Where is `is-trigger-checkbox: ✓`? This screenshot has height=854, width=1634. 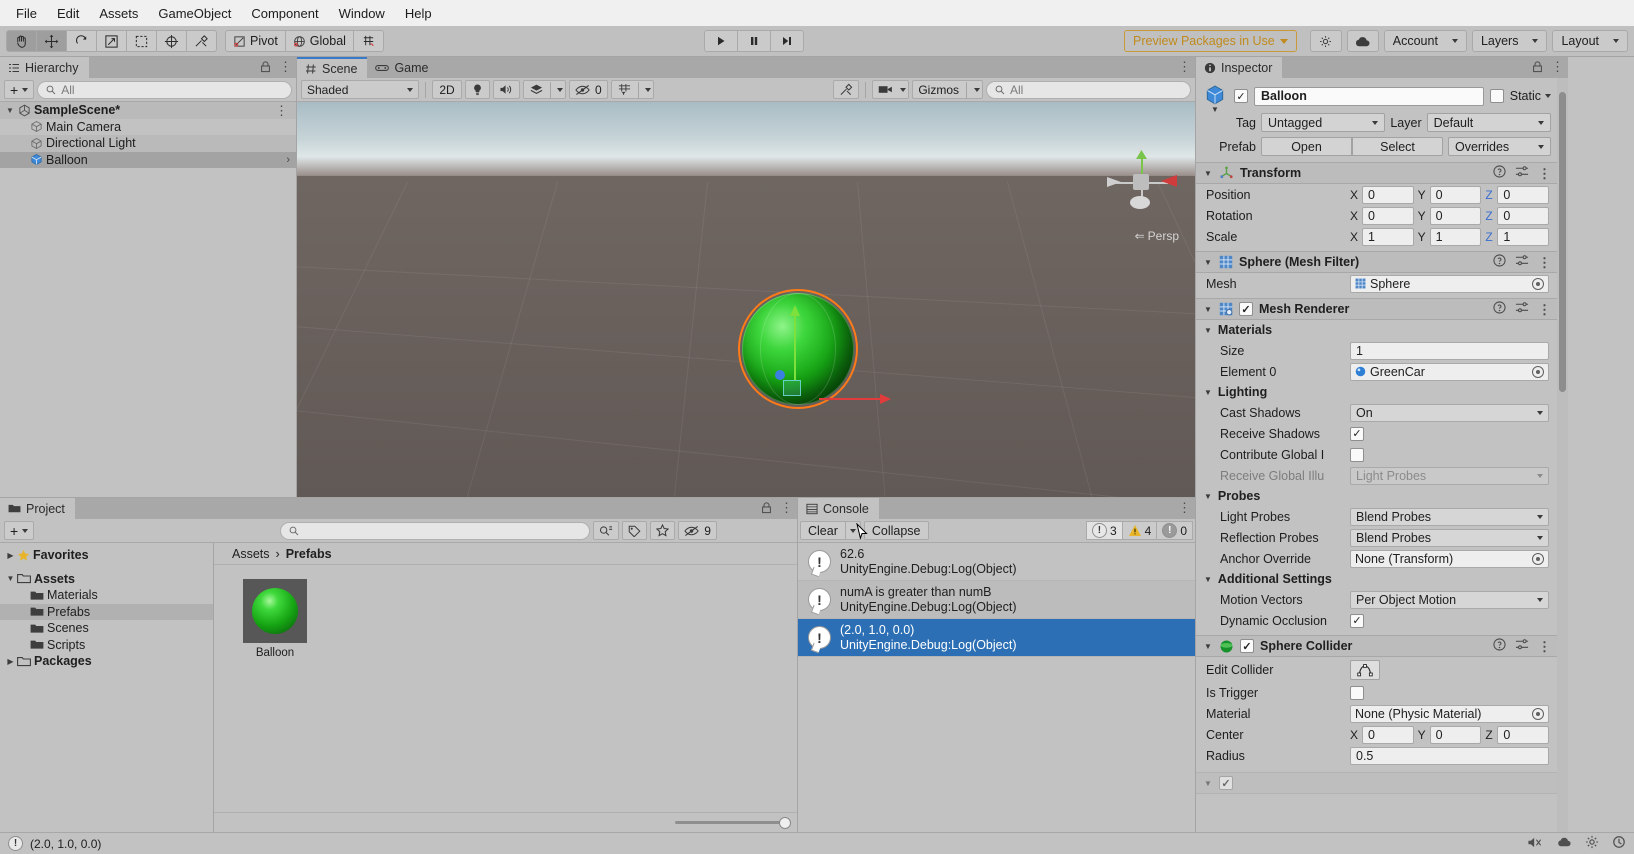 is-trigger-checkbox: ✓ is located at coordinates (1357, 692).